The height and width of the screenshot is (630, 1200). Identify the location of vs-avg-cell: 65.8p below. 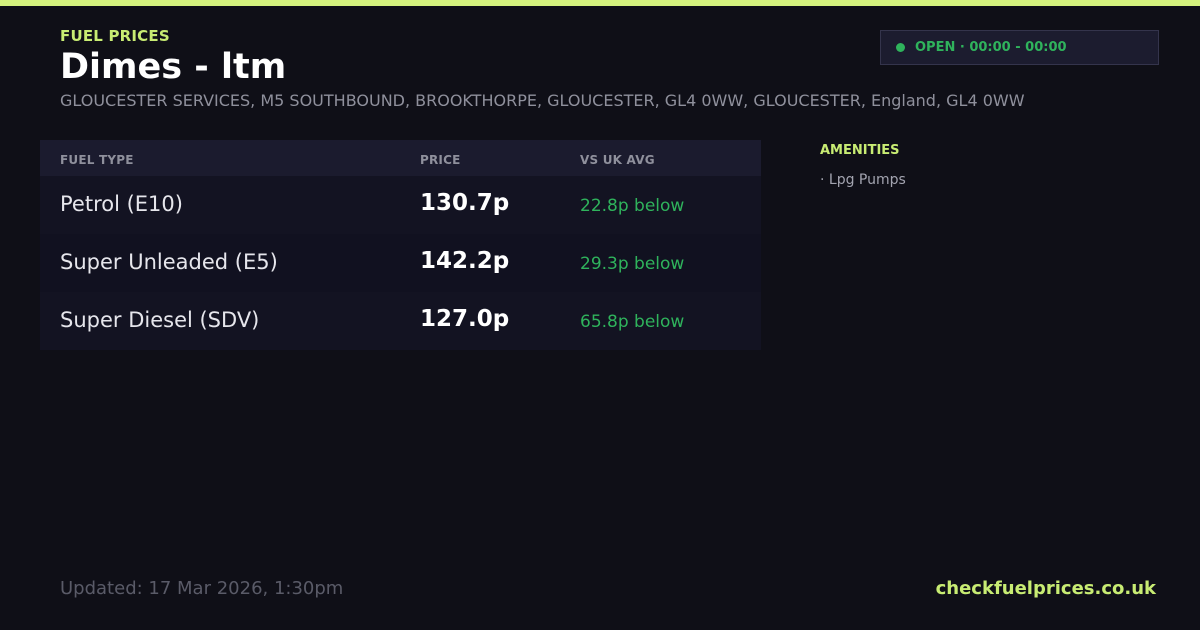
(632, 322).